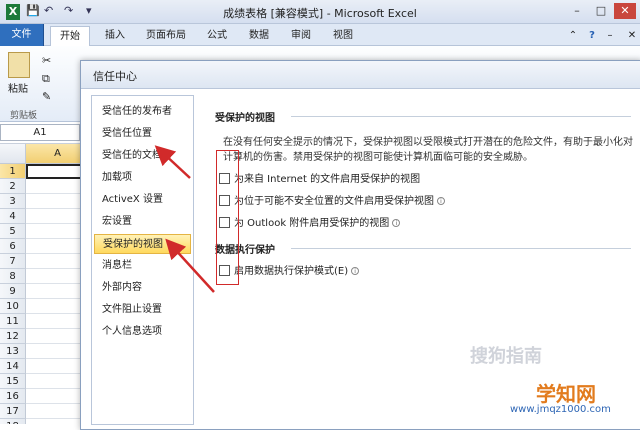 This screenshot has height=430, width=640. What do you see at coordinates (184, 219) in the screenshot?
I see `annotation-arrows` at bounding box center [184, 219].